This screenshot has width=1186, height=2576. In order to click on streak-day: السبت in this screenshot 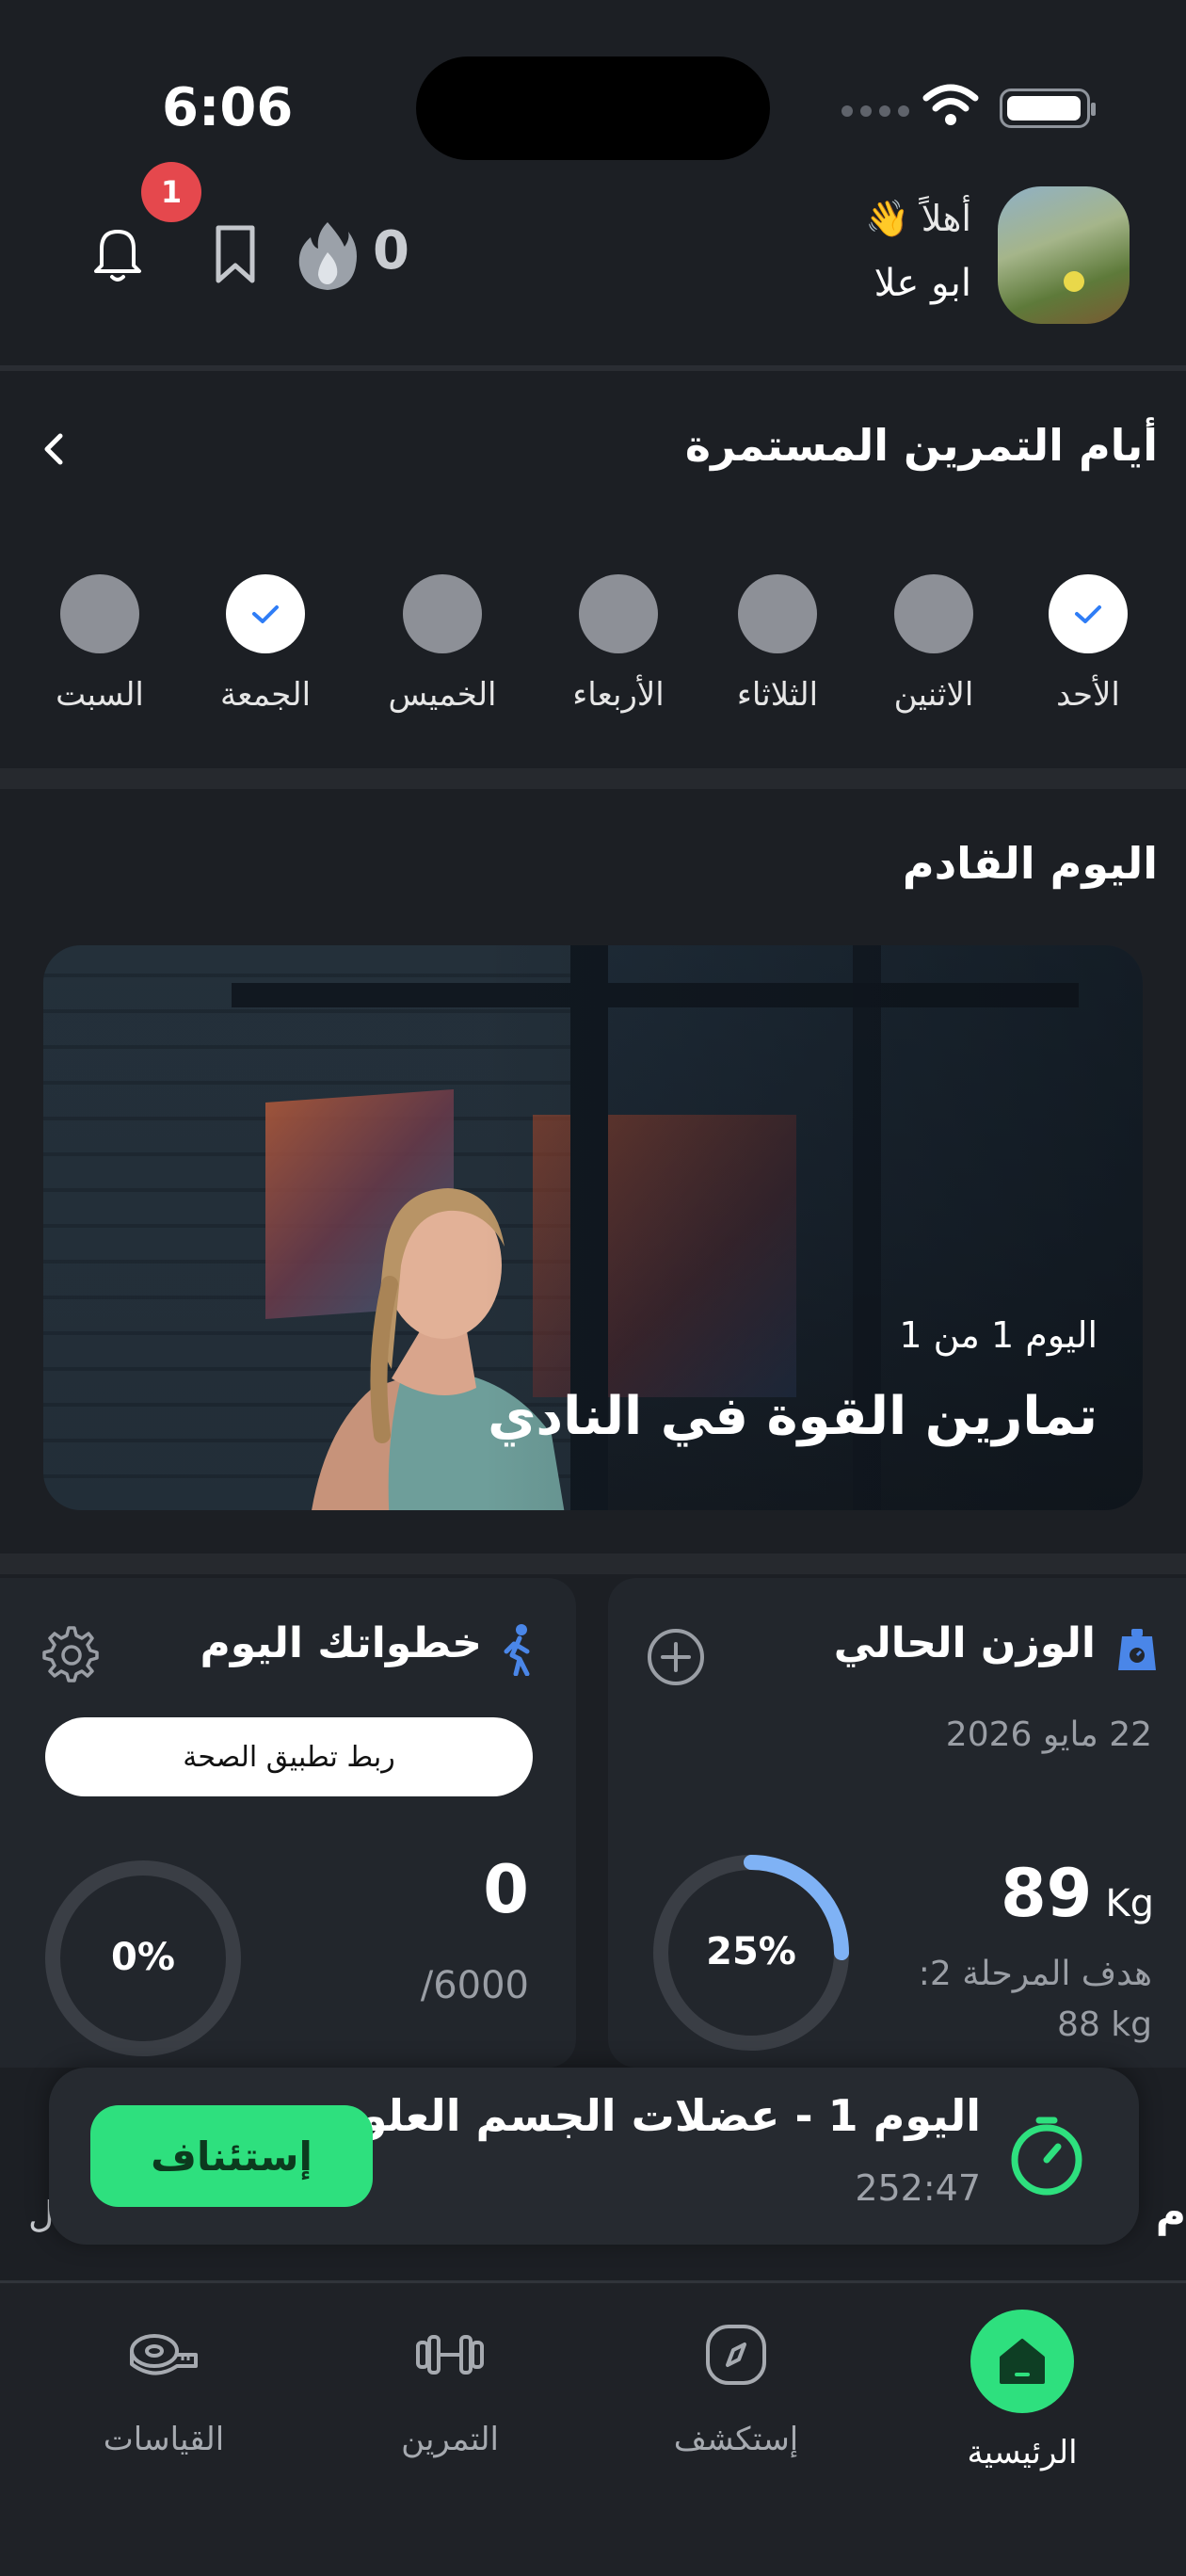, I will do `click(99, 644)`.